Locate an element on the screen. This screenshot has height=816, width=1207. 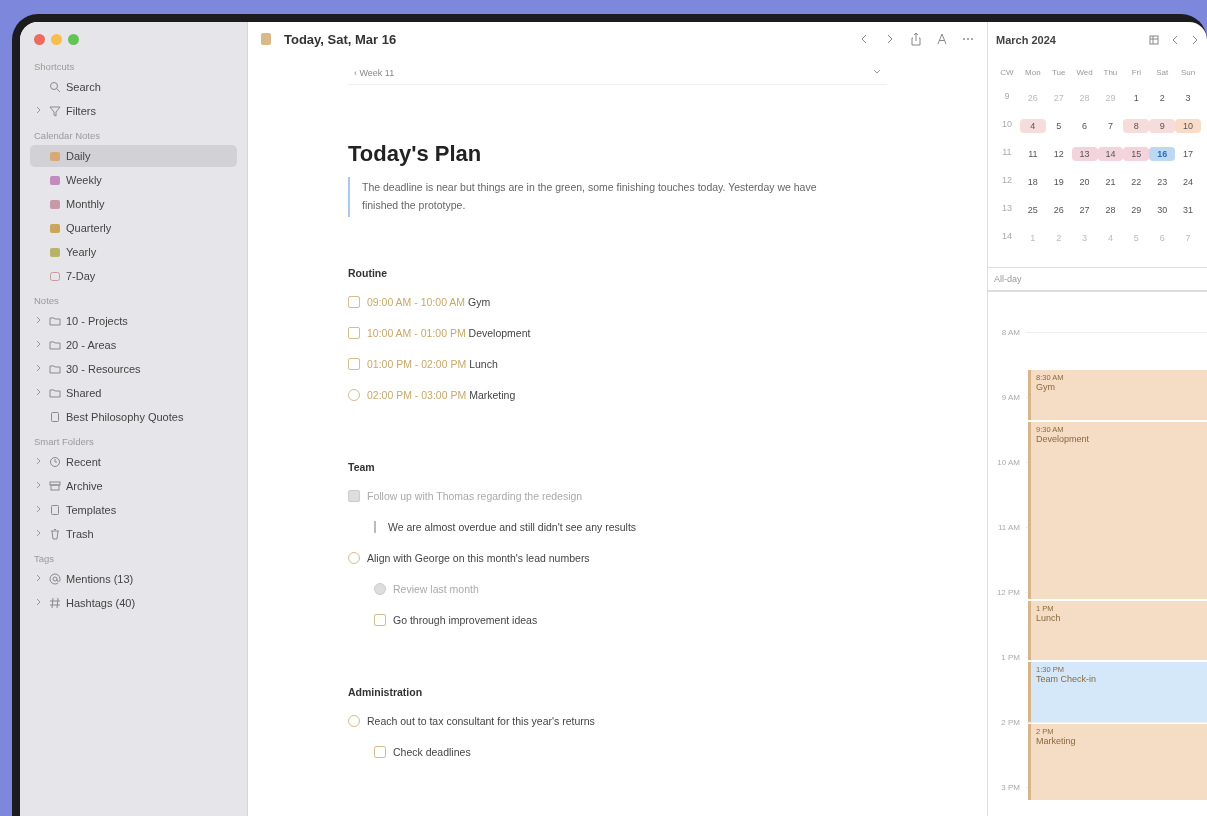
calendar-day: 13 is located at coordinates (1084, 154).